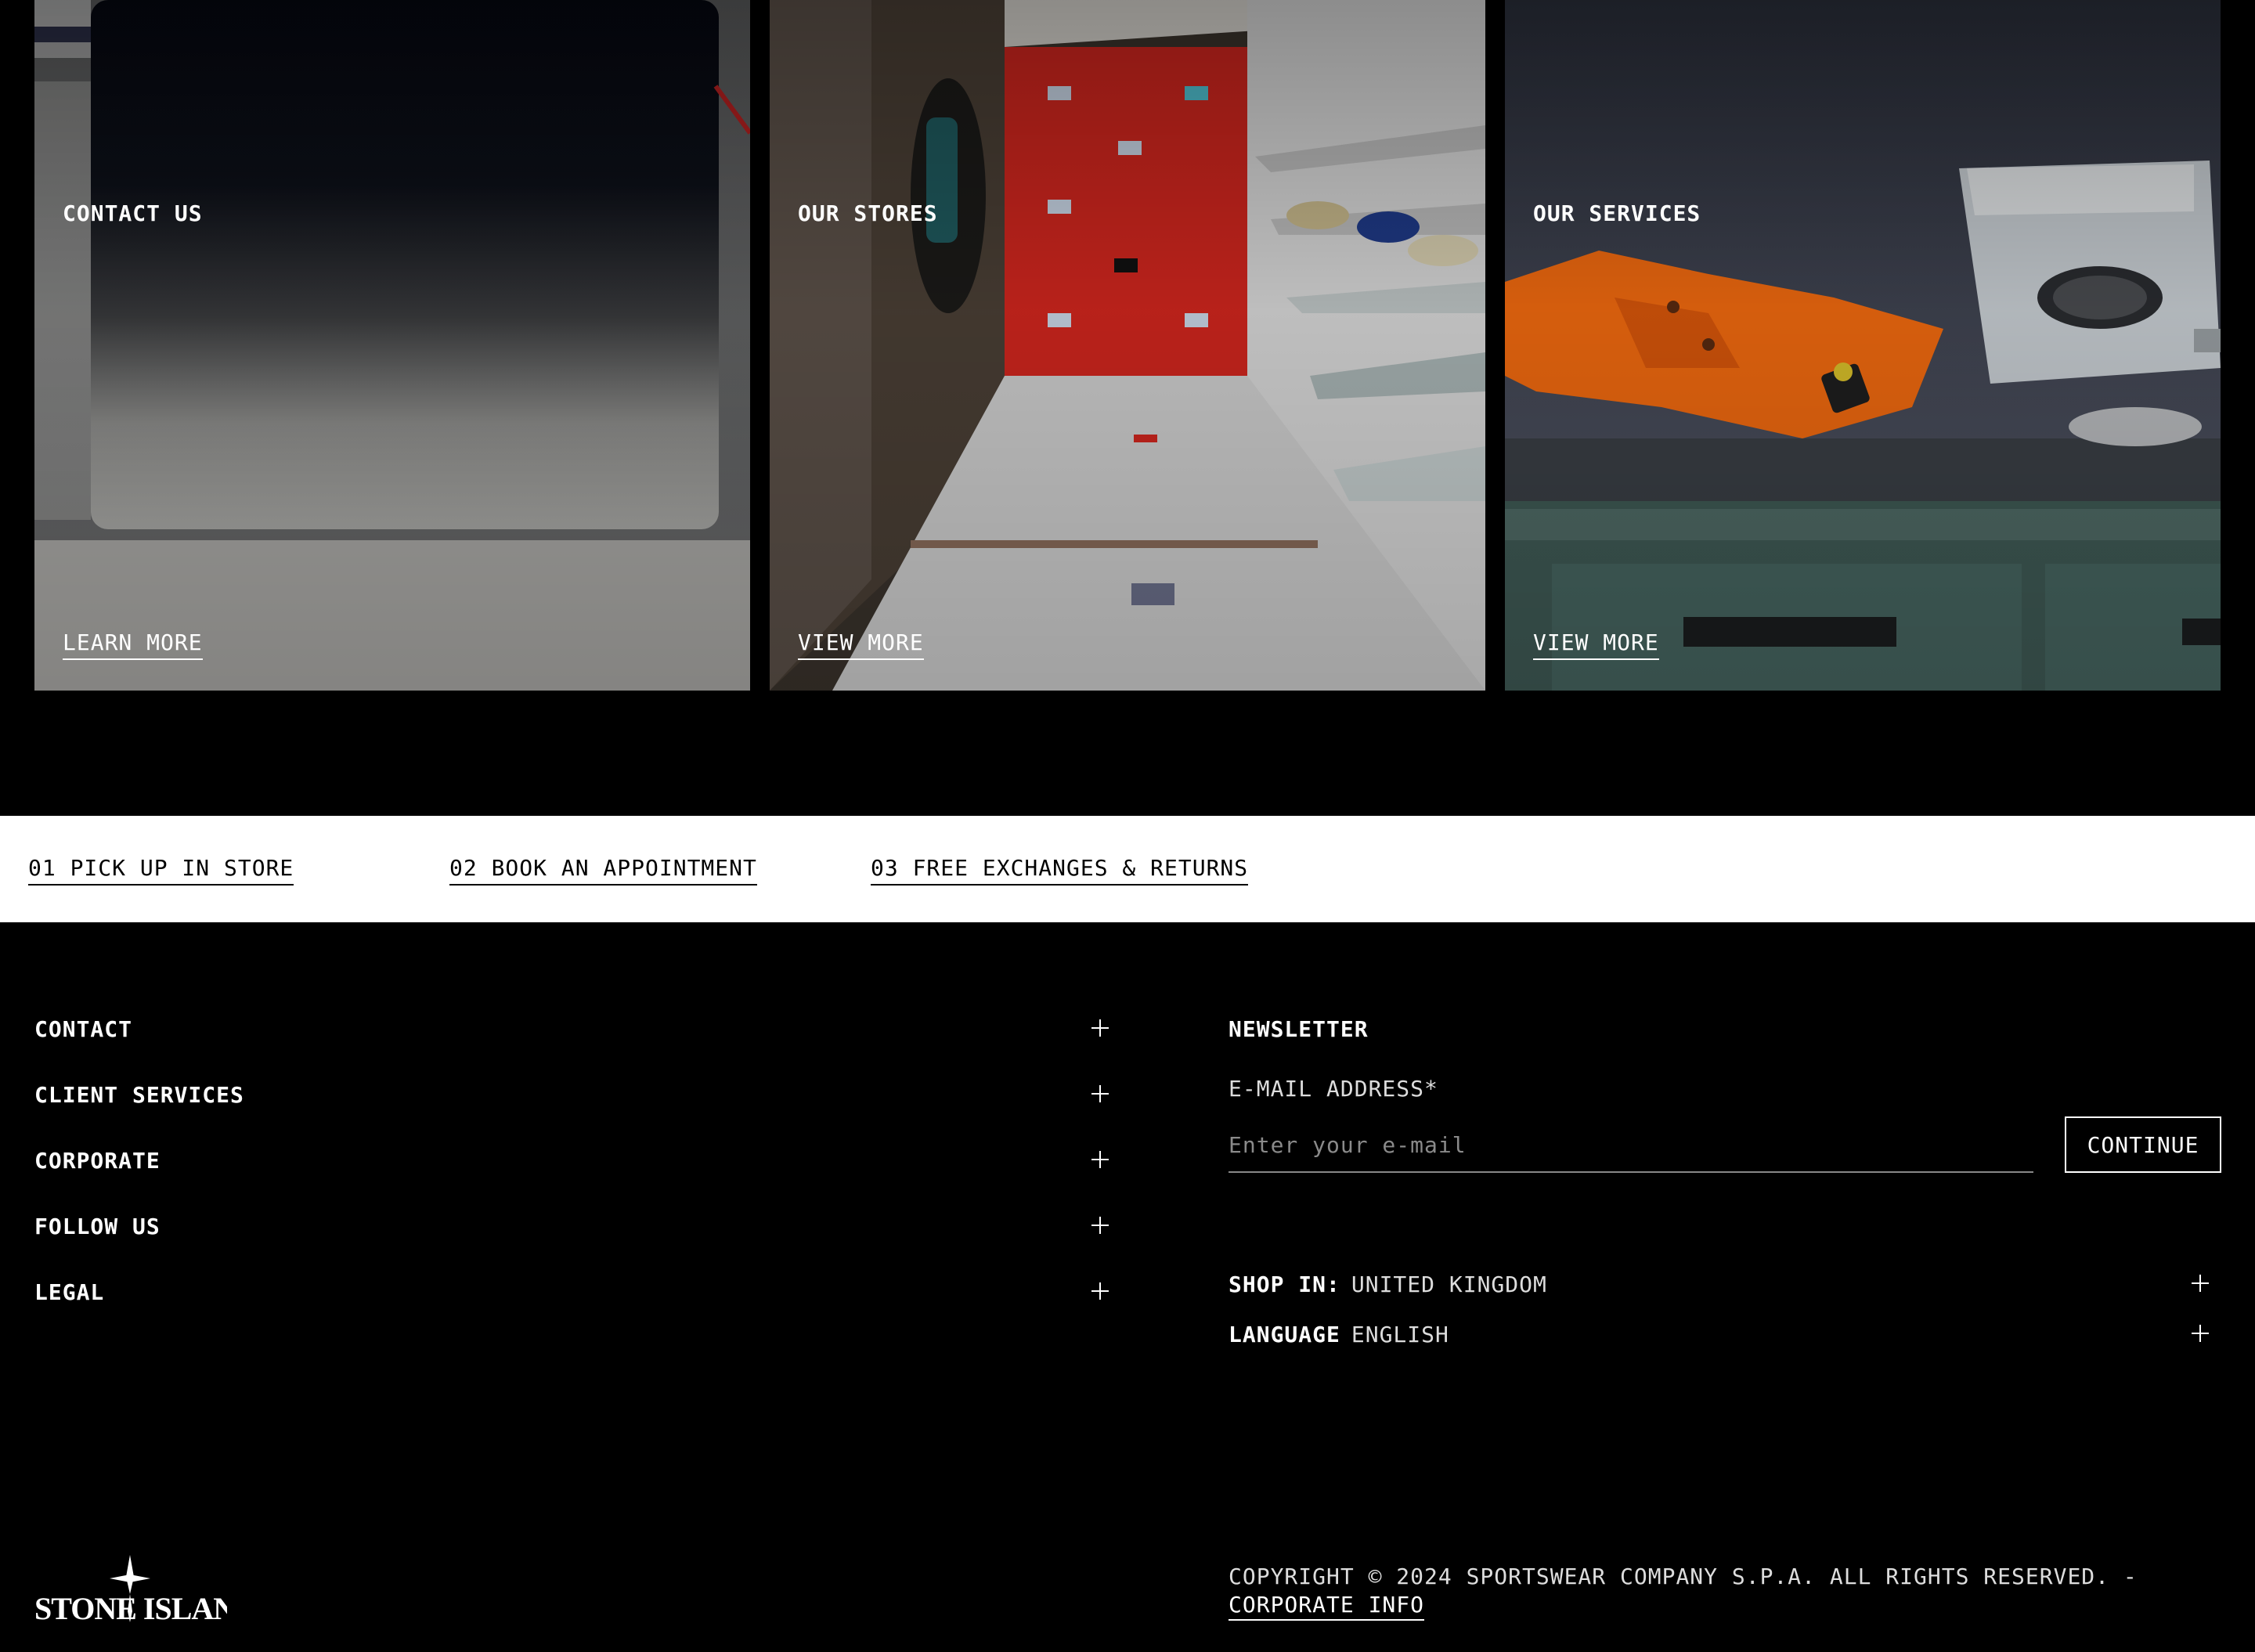  Describe the element at coordinates (2143, 1144) in the screenshot. I see `continue-button: CONTINUE` at that location.